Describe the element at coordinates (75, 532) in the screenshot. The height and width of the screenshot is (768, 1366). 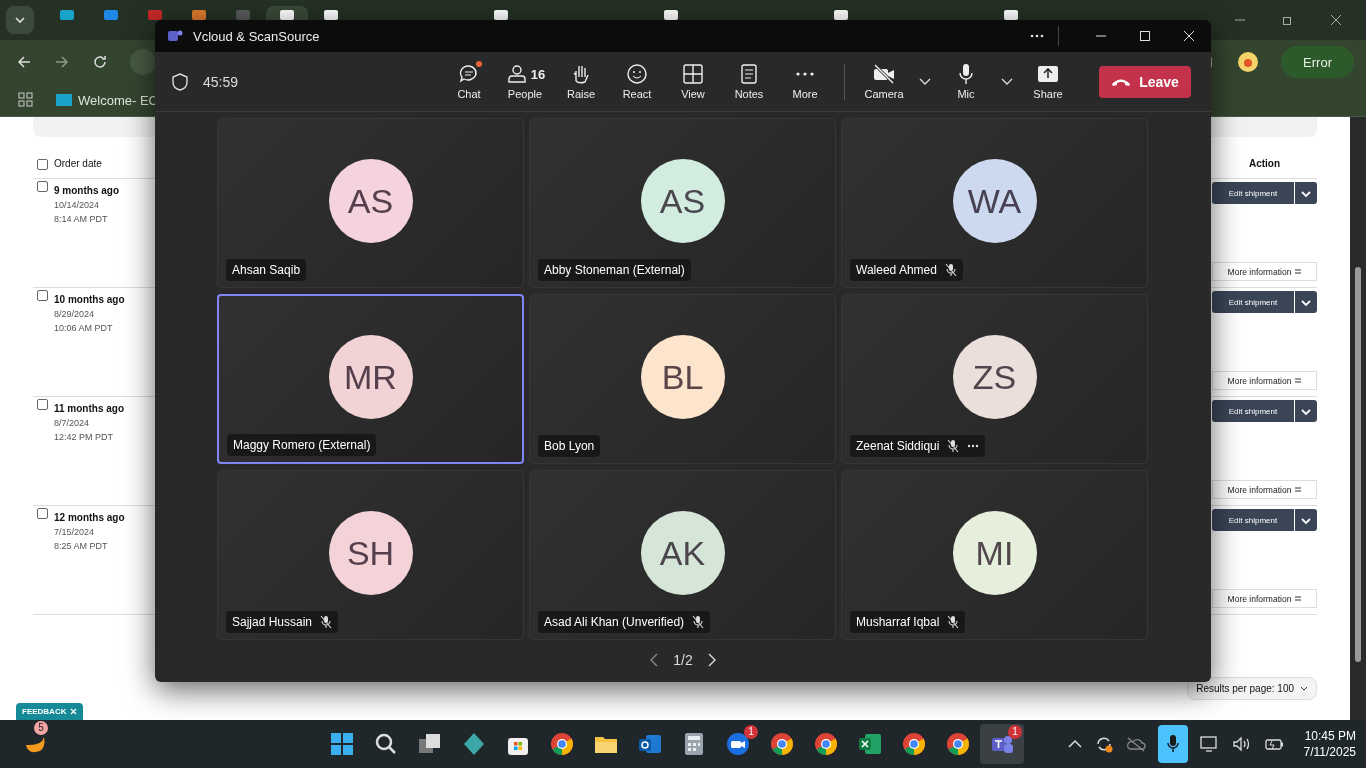
I see `order-date: 7/15/2024` at that location.